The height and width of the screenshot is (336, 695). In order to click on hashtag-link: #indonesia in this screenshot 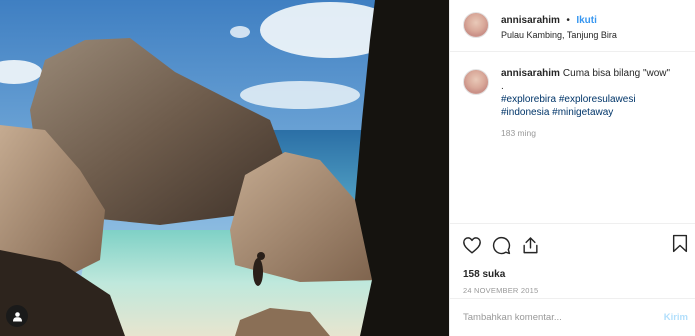, I will do `click(525, 112)`.